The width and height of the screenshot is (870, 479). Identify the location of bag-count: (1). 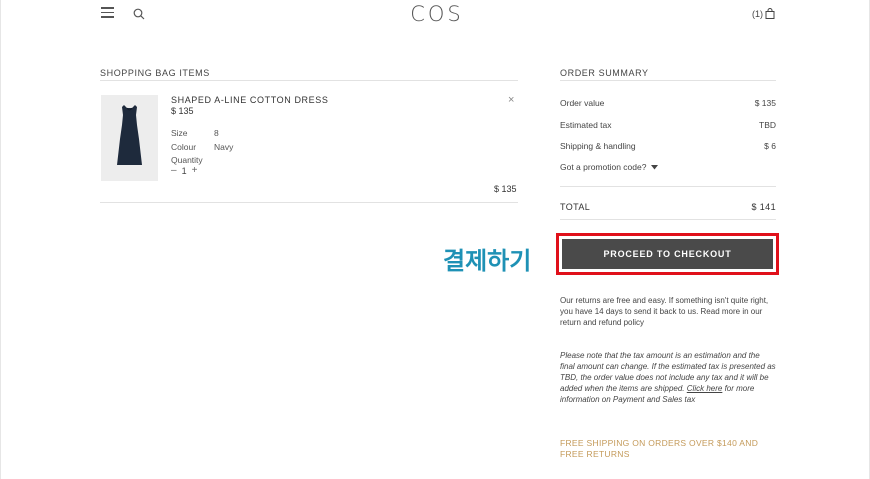
(757, 13).